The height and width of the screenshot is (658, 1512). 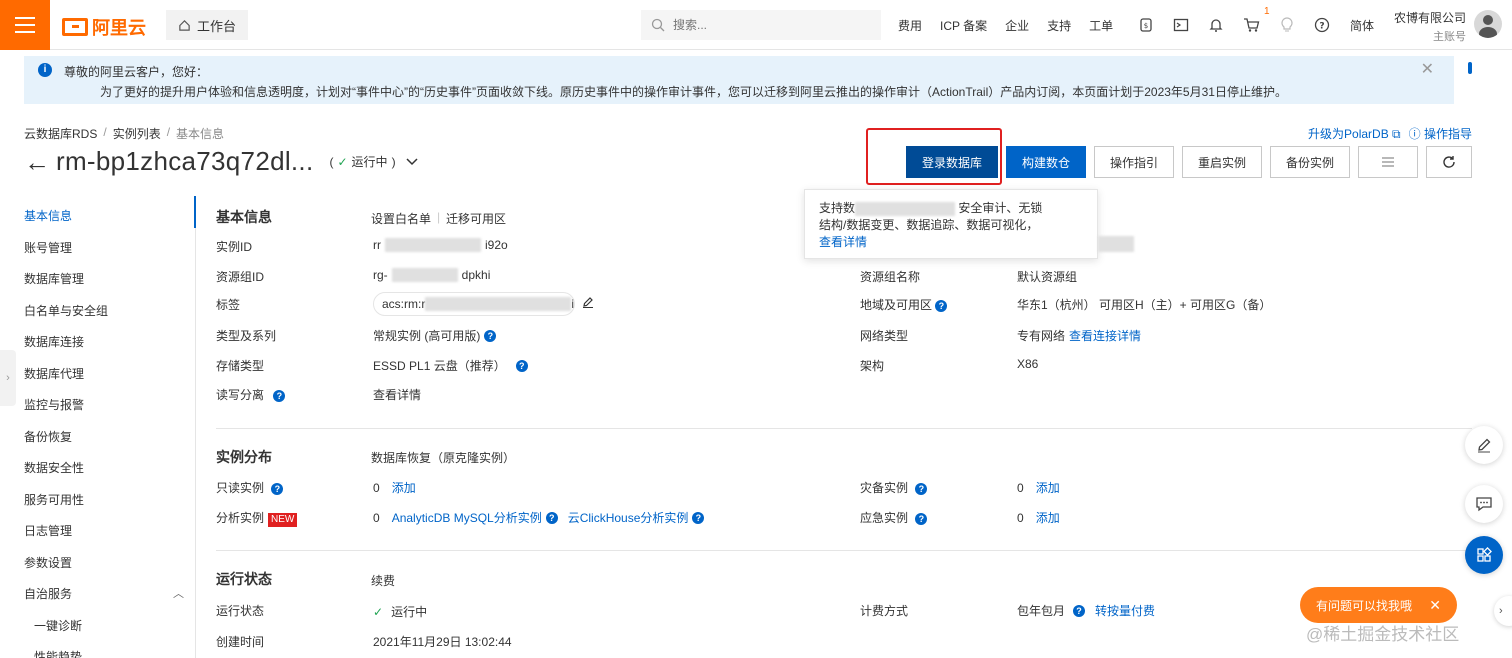 I want to click on sidebar-item-parameters: 参数设置, so click(x=48, y=562).